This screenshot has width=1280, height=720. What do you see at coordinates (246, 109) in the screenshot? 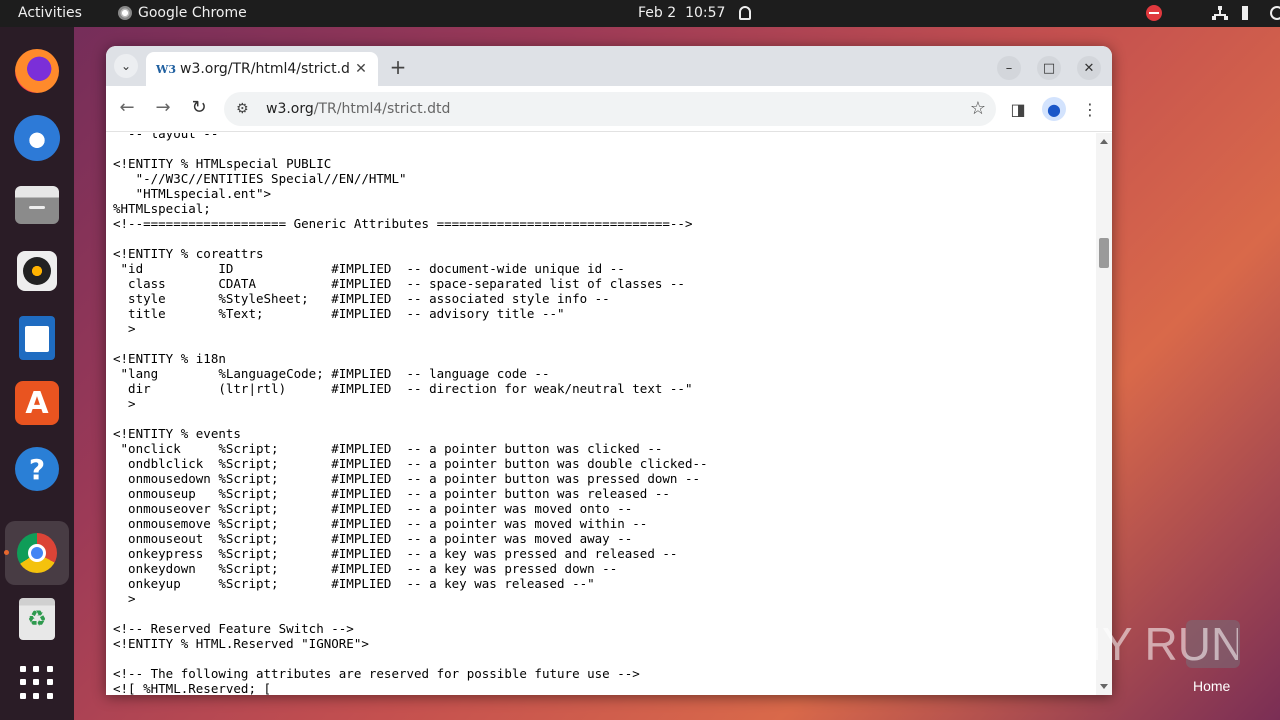
I see `site-info-icon: ⚙` at bounding box center [246, 109].